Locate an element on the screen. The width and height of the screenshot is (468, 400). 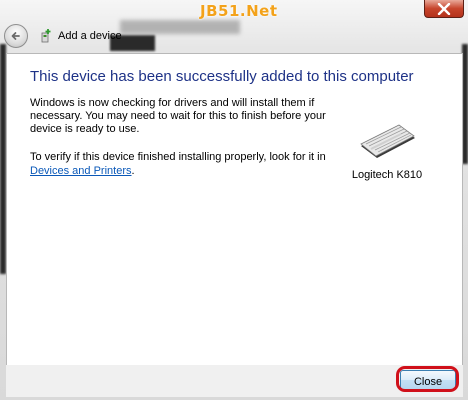
close-button: Close is located at coordinates (428, 380).